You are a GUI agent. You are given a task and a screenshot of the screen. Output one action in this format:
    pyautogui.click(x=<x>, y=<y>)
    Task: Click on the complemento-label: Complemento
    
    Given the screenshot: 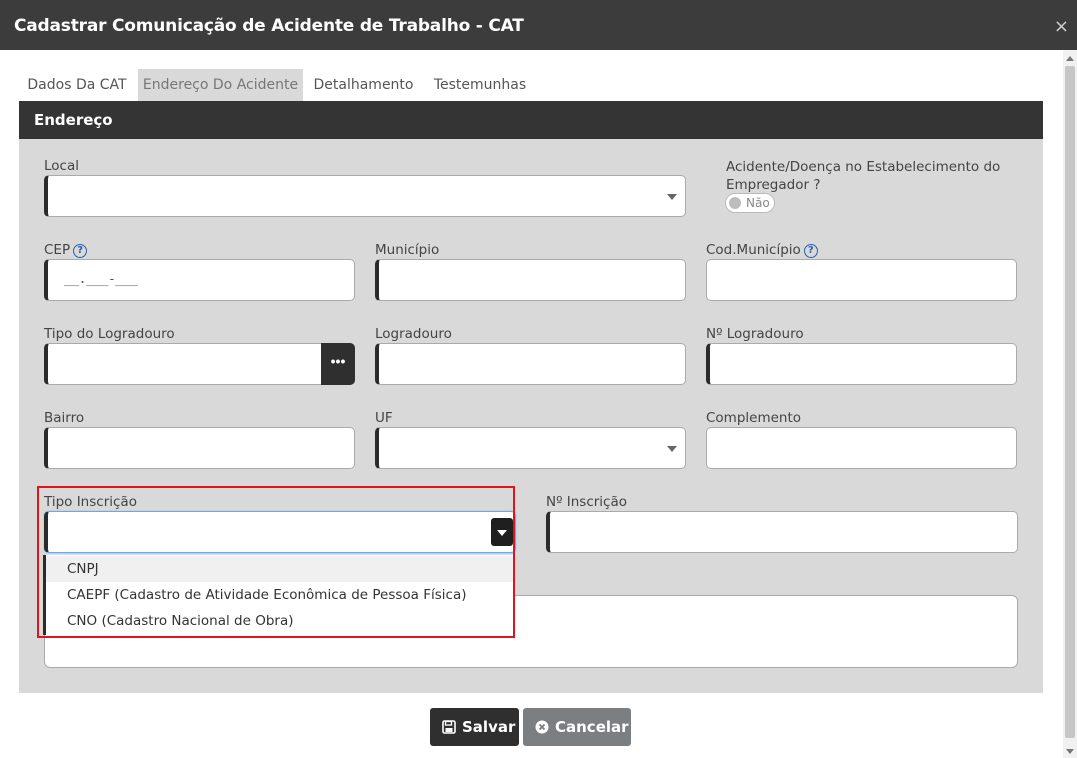 What is the action you would take?
    pyautogui.click(x=754, y=418)
    